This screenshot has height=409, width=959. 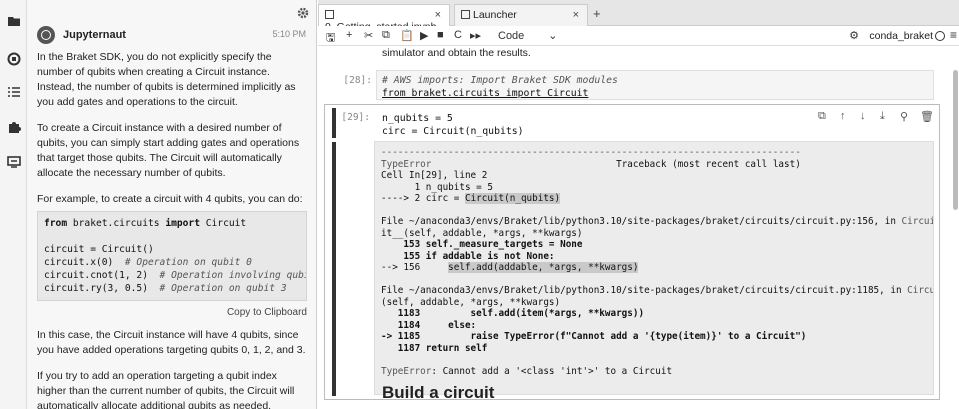 What do you see at coordinates (465, 14) in the screenshot?
I see `launcher-icon` at bounding box center [465, 14].